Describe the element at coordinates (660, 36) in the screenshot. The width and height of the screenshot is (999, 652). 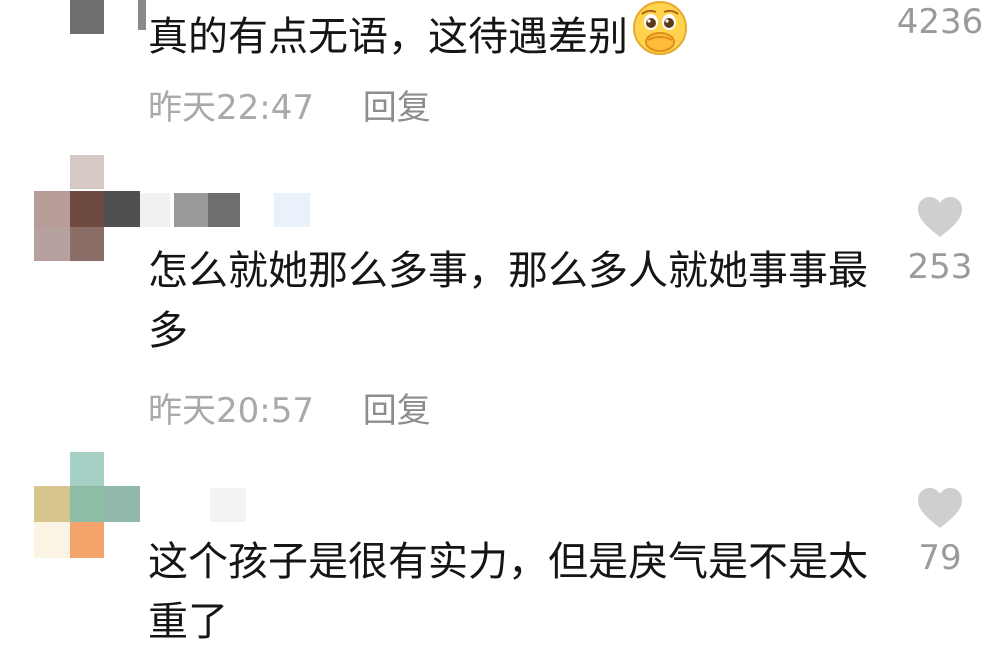
I see `pleading-face-emoji-icon` at that location.